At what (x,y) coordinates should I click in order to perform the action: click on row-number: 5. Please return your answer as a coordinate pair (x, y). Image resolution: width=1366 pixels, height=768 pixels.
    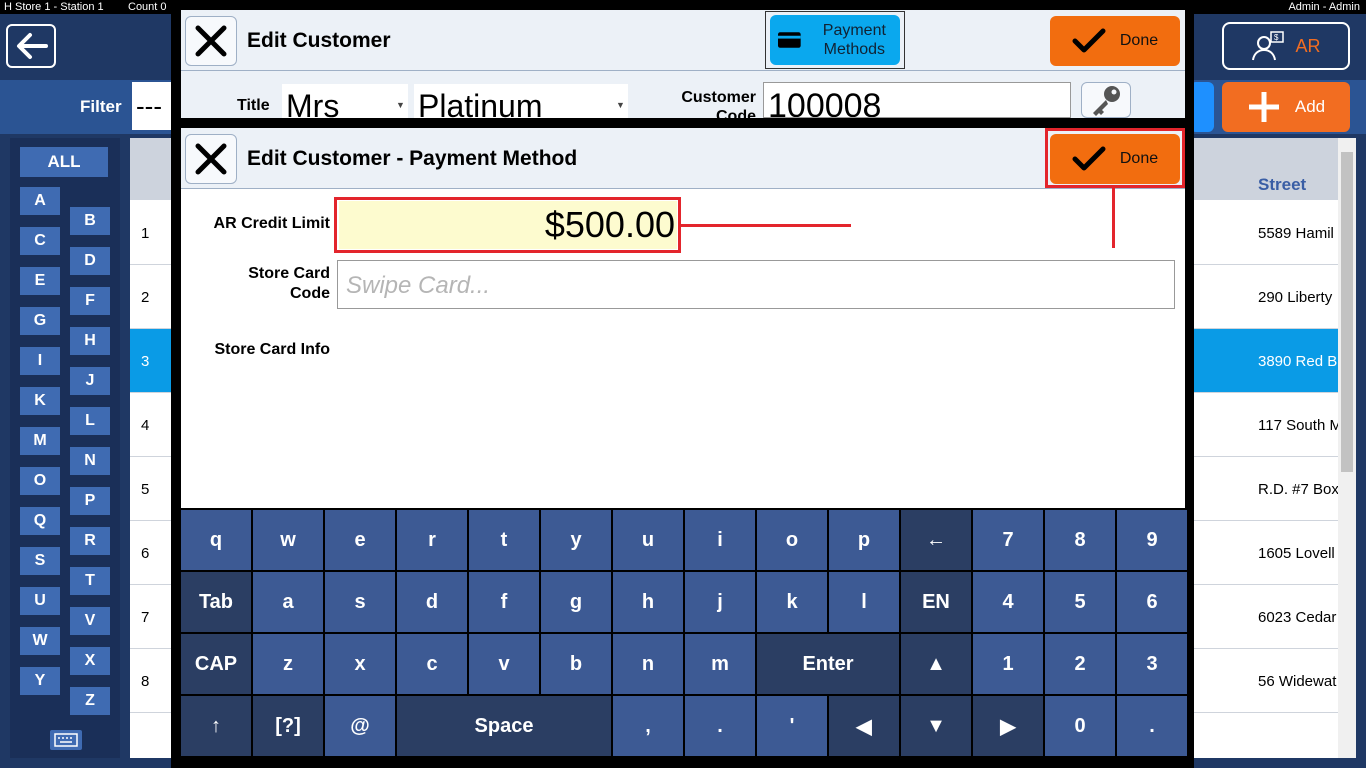
    Looking at the image, I should click on (145, 489).